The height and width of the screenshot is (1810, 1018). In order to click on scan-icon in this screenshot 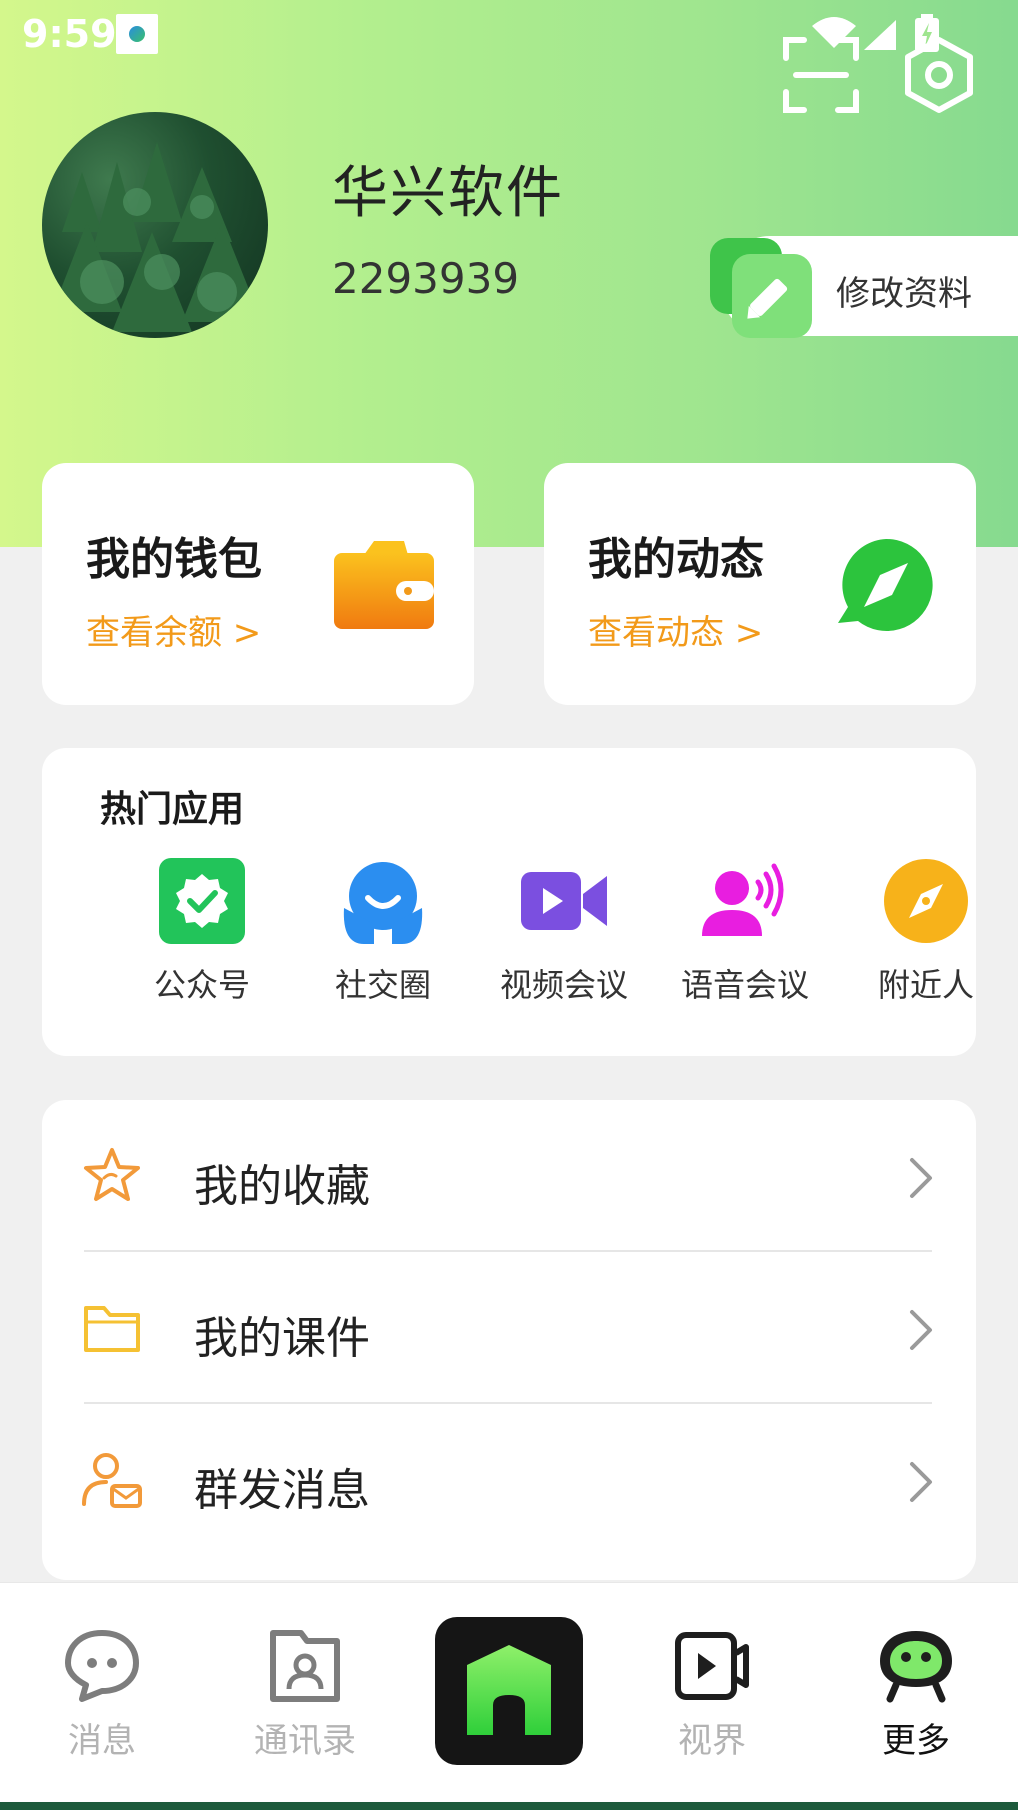, I will do `click(821, 75)`.